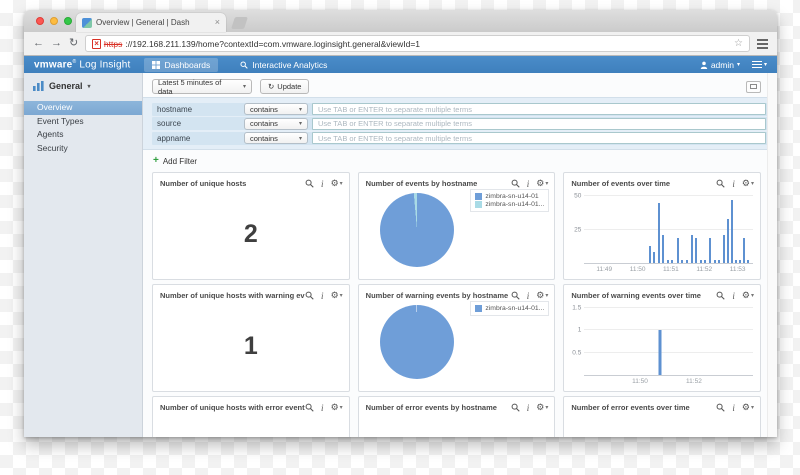 This screenshot has height=475, width=800. I want to click on reload-icon: ↻, so click(73, 43).